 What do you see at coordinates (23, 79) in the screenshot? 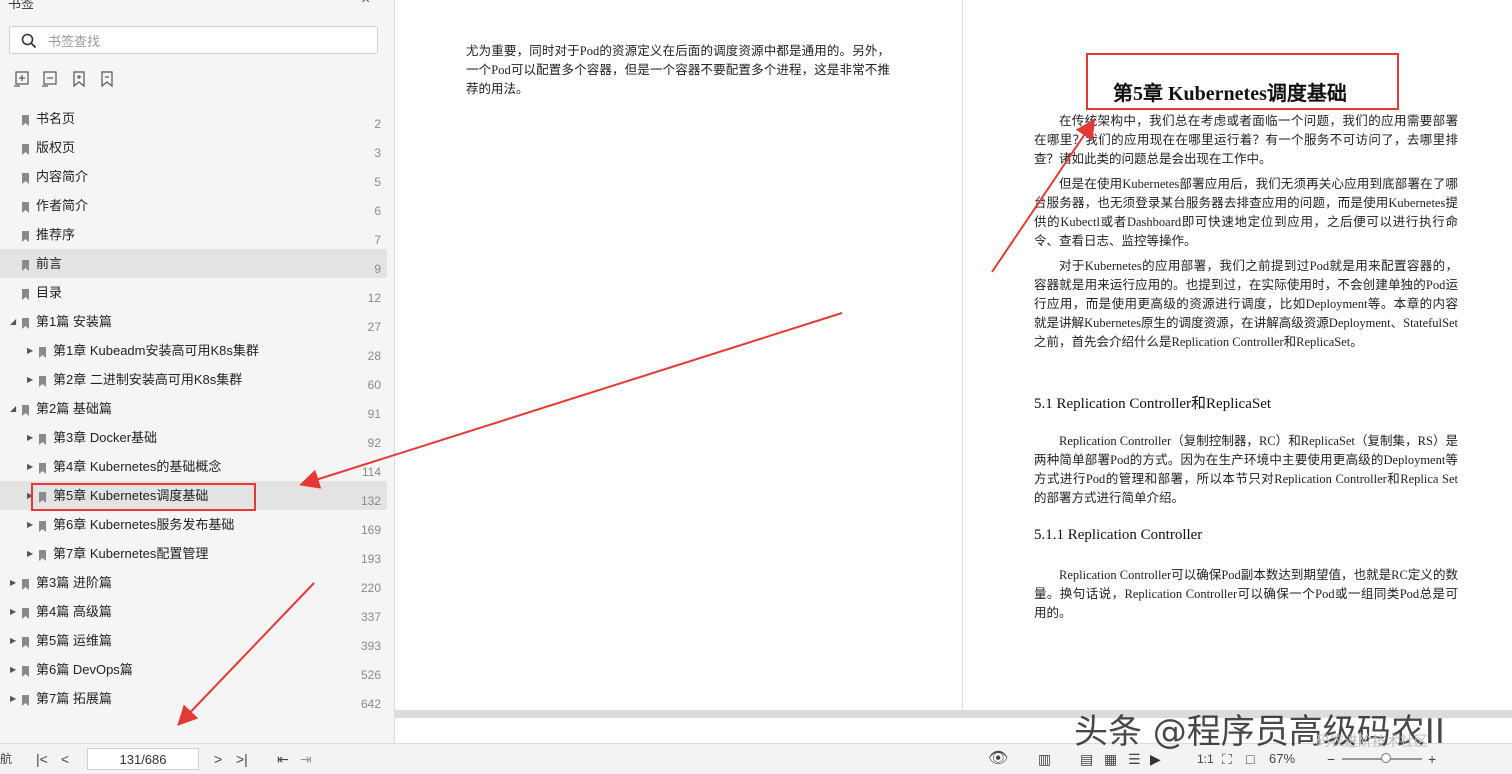
I see `expand-all-icon` at bounding box center [23, 79].